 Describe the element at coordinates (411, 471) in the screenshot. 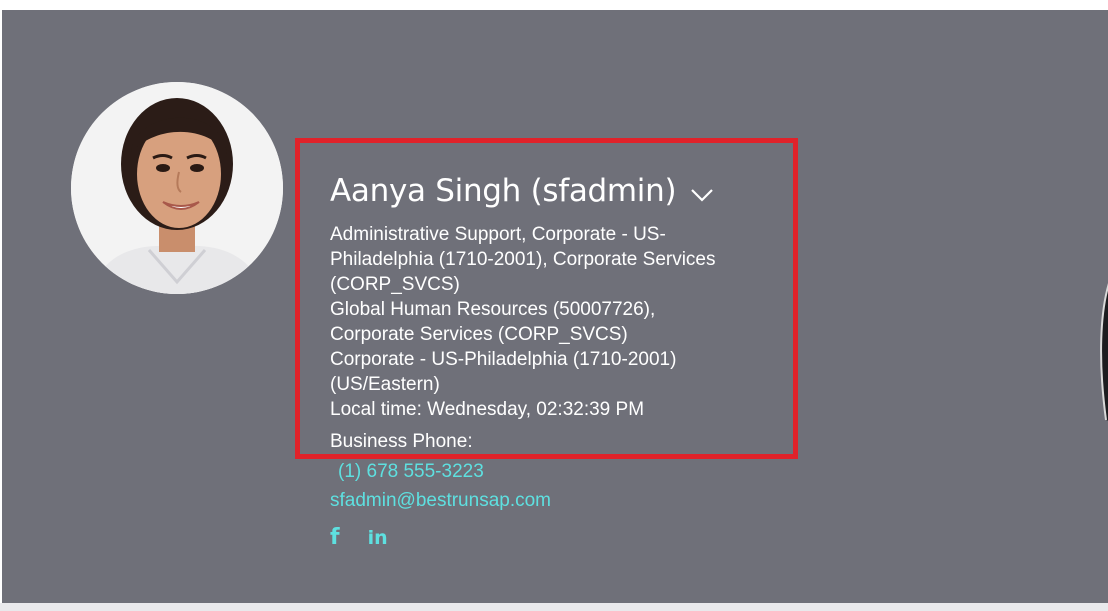

I see `business-phone-link: (1) 678 555-3223` at that location.